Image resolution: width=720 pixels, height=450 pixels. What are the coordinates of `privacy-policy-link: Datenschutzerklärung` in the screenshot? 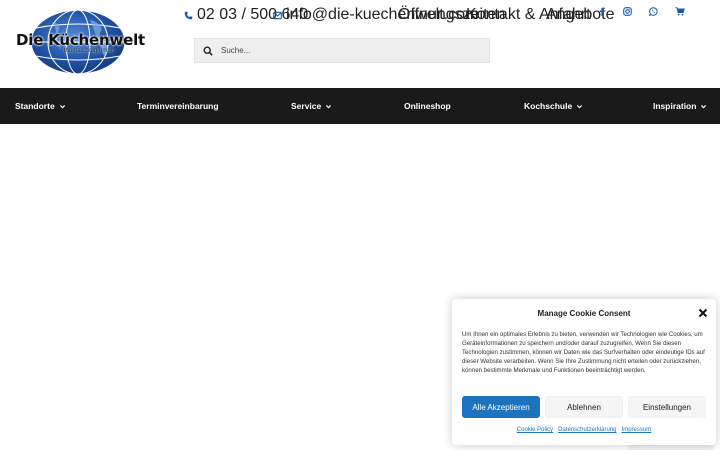 It's located at (587, 430).